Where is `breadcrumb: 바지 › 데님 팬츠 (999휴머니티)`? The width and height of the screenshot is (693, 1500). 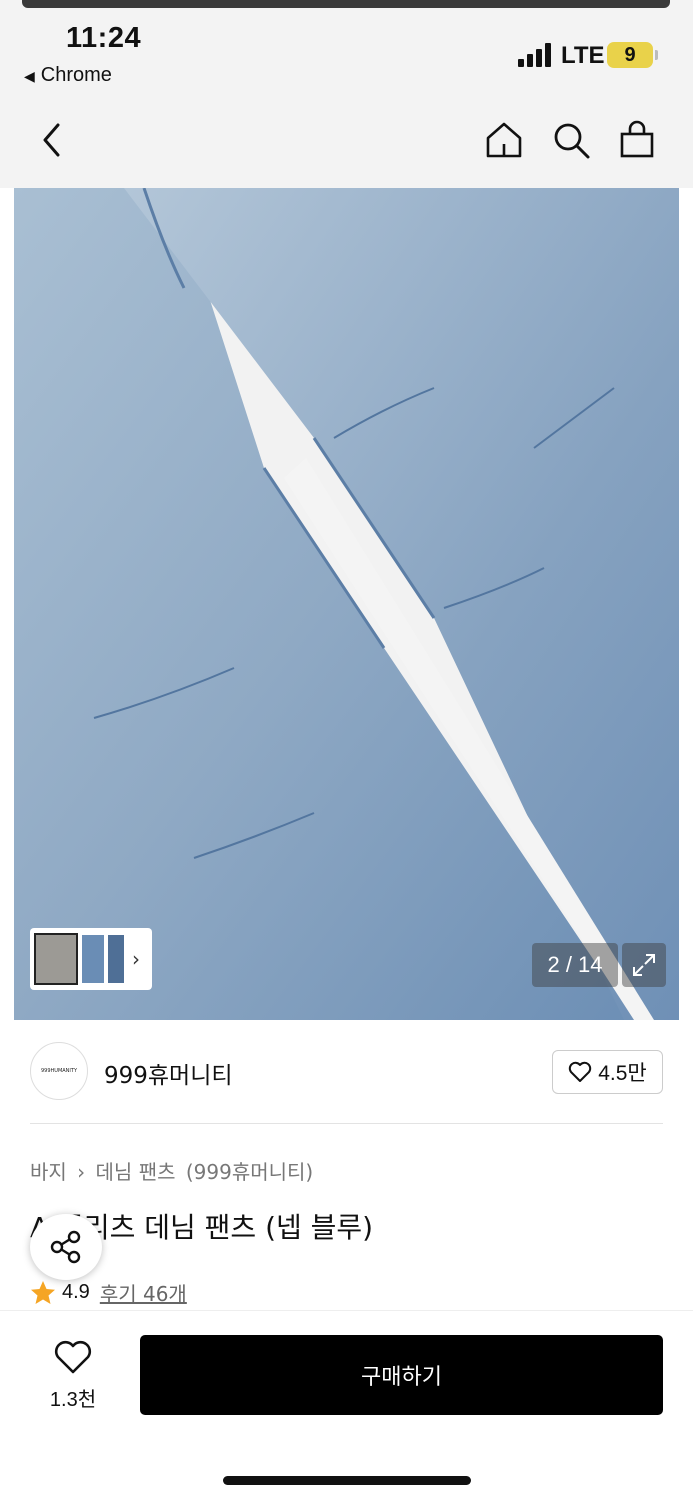
breadcrumb: 바지 › 데님 팬츠 (999휴머니티) is located at coordinates (173, 1170).